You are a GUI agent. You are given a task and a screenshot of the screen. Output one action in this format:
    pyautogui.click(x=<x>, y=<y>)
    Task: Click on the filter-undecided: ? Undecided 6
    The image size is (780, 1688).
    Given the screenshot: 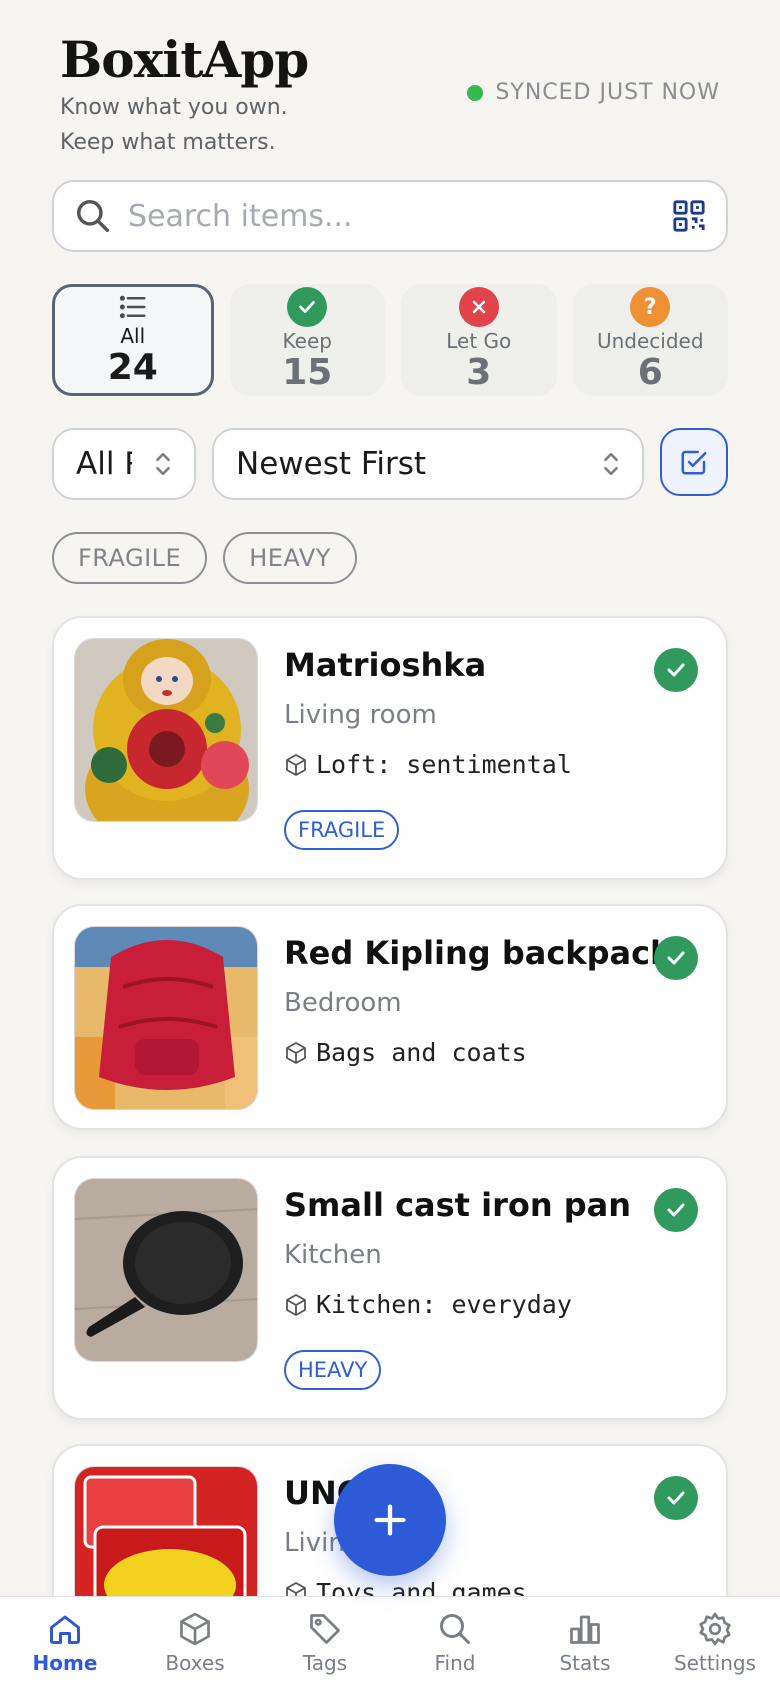 What is the action you would take?
    pyautogui.click(x=650, y=340)
    